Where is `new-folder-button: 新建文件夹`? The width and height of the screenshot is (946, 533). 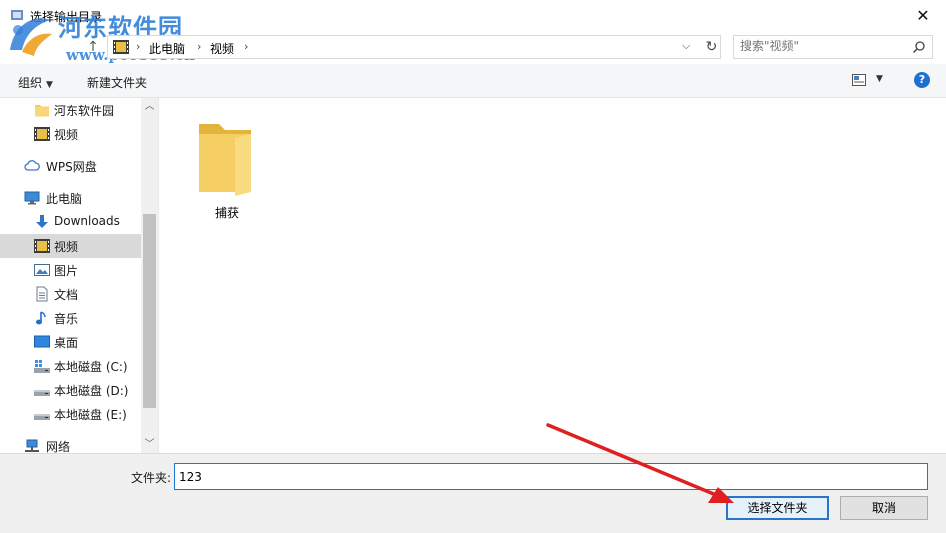 new-folder-button: 新建文件夹 is located at coordinates (117, 82).